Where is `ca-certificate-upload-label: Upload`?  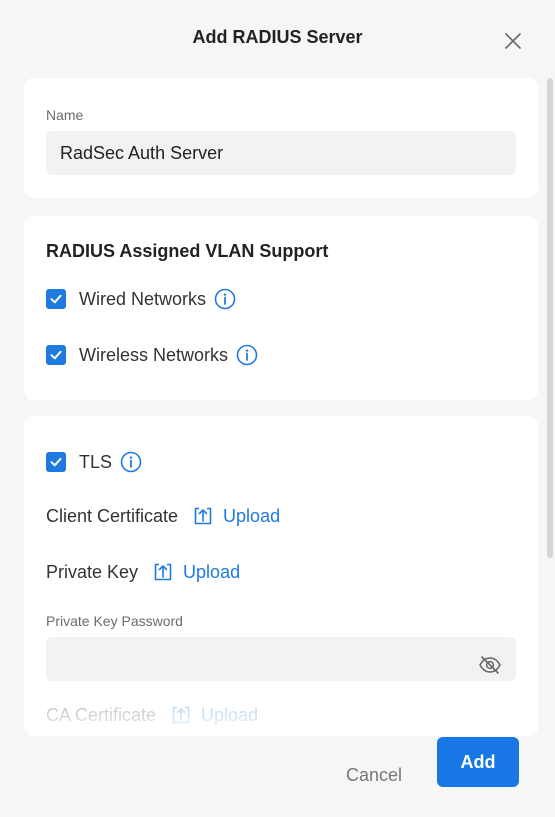
ca-certificate-upload-label: Upload is located at coordinates (230, 714).